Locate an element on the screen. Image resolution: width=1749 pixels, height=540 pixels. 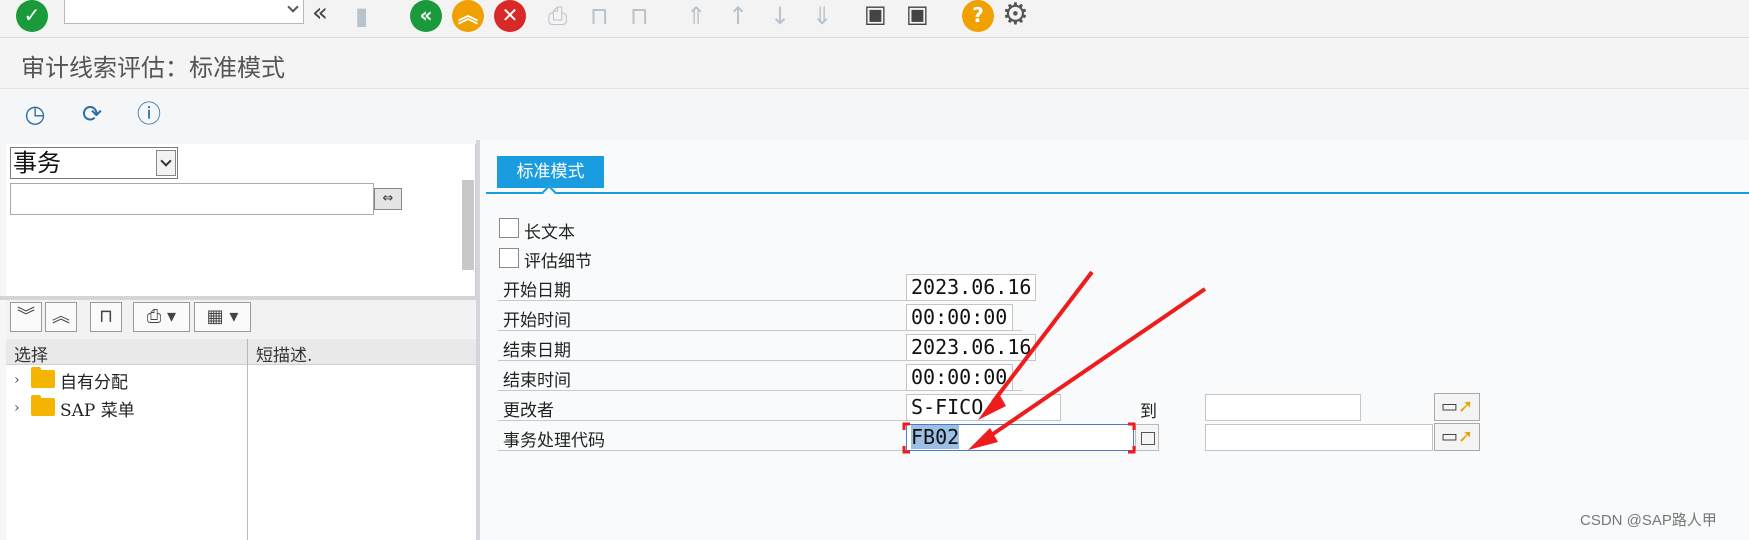
annotation-overlay is located at coordinates (1054, 362).